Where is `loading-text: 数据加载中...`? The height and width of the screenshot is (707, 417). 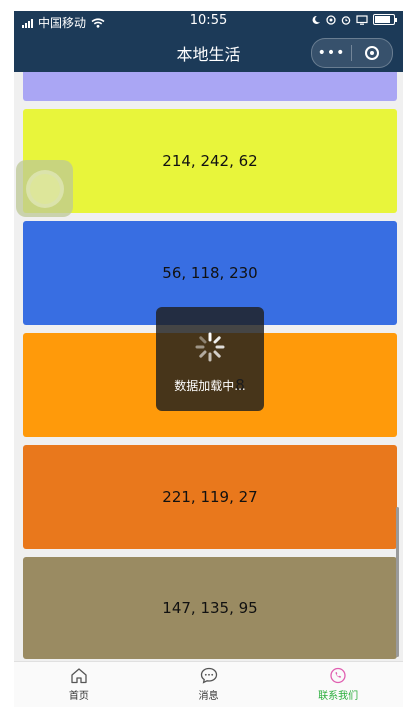 loading-text: 数据加载中... is located at coordinates (210, 386).